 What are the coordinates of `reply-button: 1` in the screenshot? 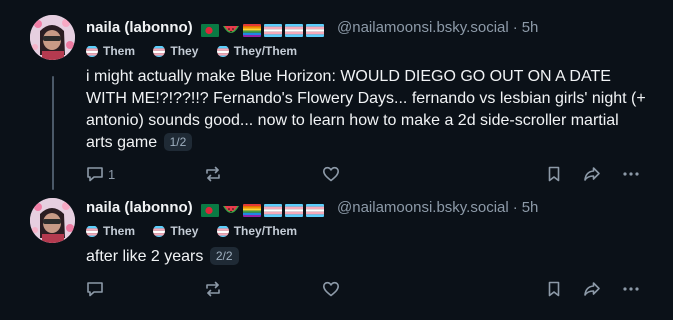 It's located at (100, 174).